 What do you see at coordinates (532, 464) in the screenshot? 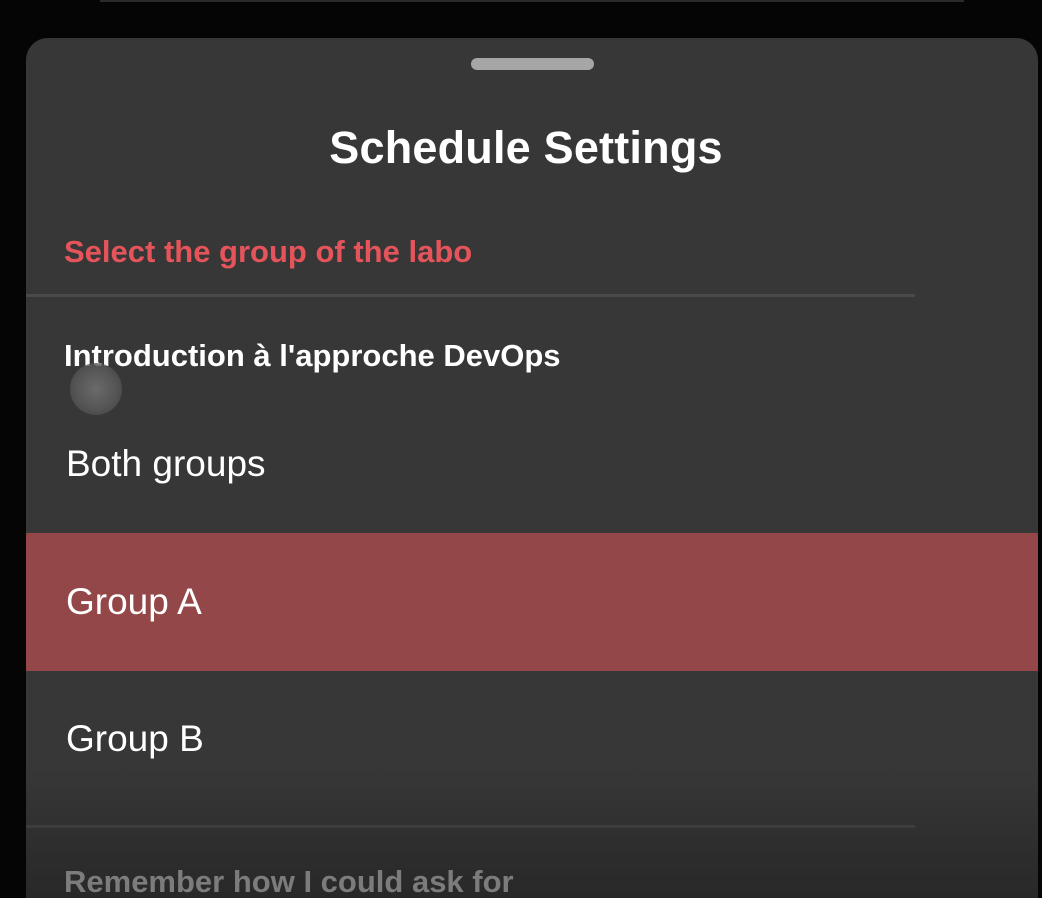
I see `option-both-groups: Both groups` at bounding box center [532, 464].